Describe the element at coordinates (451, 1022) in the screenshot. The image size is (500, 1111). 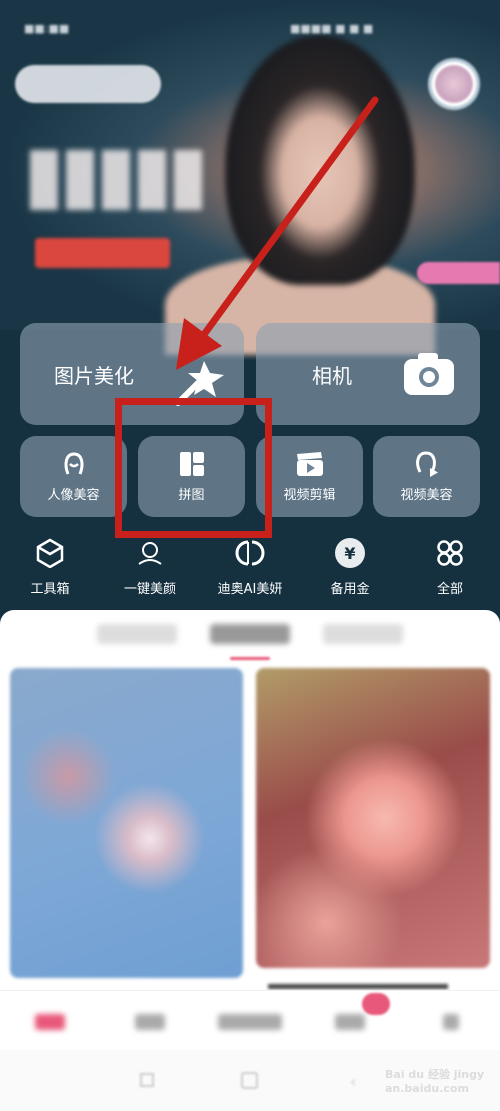
I see `nav-me` at that location.